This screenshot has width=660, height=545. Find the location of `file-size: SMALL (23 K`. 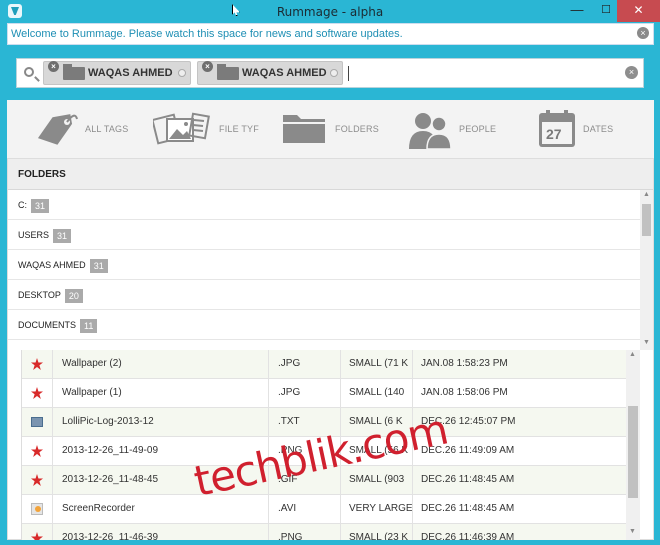

file-size: SMALL (23 K is located at coordinates (376, 532).